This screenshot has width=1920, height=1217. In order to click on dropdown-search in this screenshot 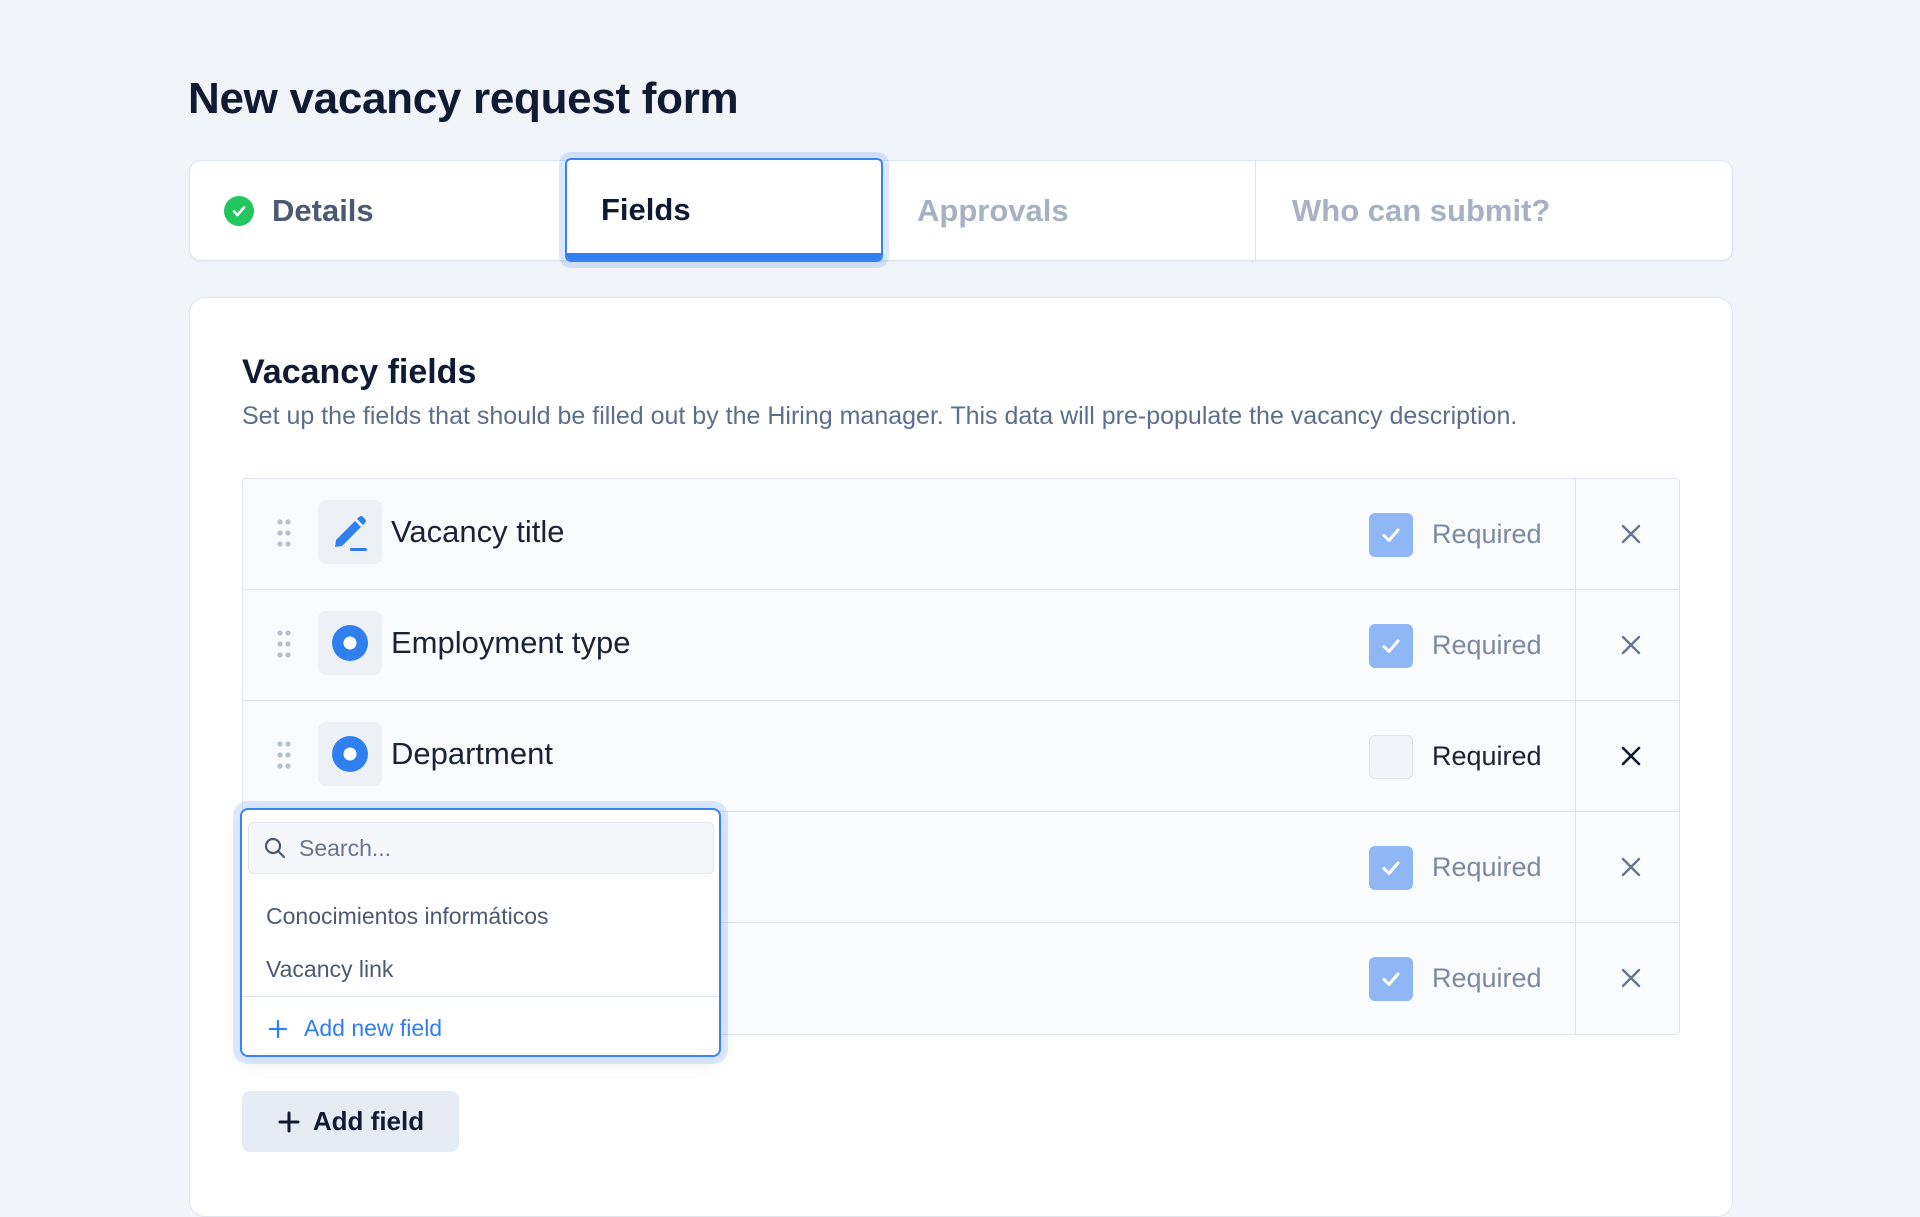, I will do `click(481, 848)`.